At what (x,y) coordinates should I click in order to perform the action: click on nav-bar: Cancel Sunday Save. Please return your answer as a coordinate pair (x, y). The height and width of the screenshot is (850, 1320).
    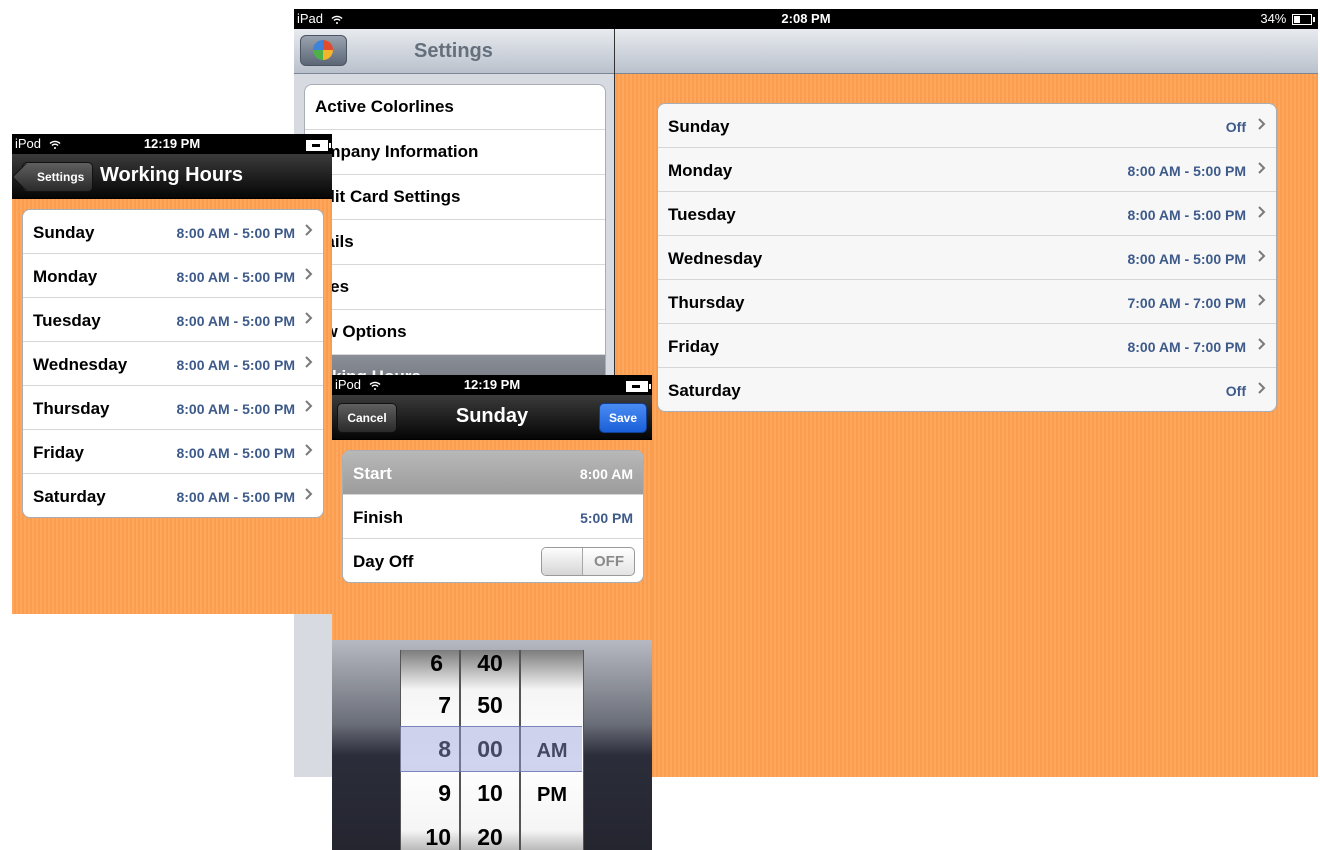
    Looking at the image, I should click on (492, 417).